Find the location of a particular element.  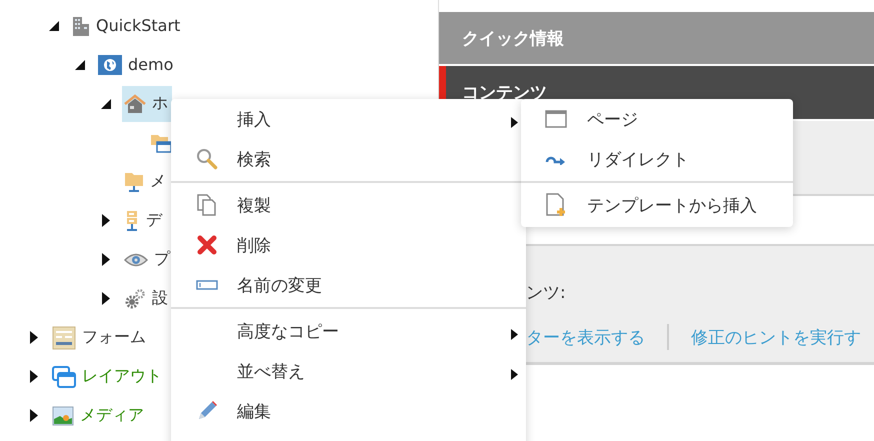

tree-item: プ is located at coordinates (148, 260).